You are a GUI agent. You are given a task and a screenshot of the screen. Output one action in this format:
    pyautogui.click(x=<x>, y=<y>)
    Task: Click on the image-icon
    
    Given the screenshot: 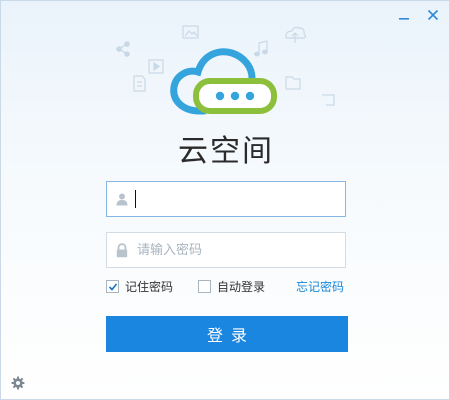 What is the action you would take?
    pyautogui.click(x=190, y=32)
    